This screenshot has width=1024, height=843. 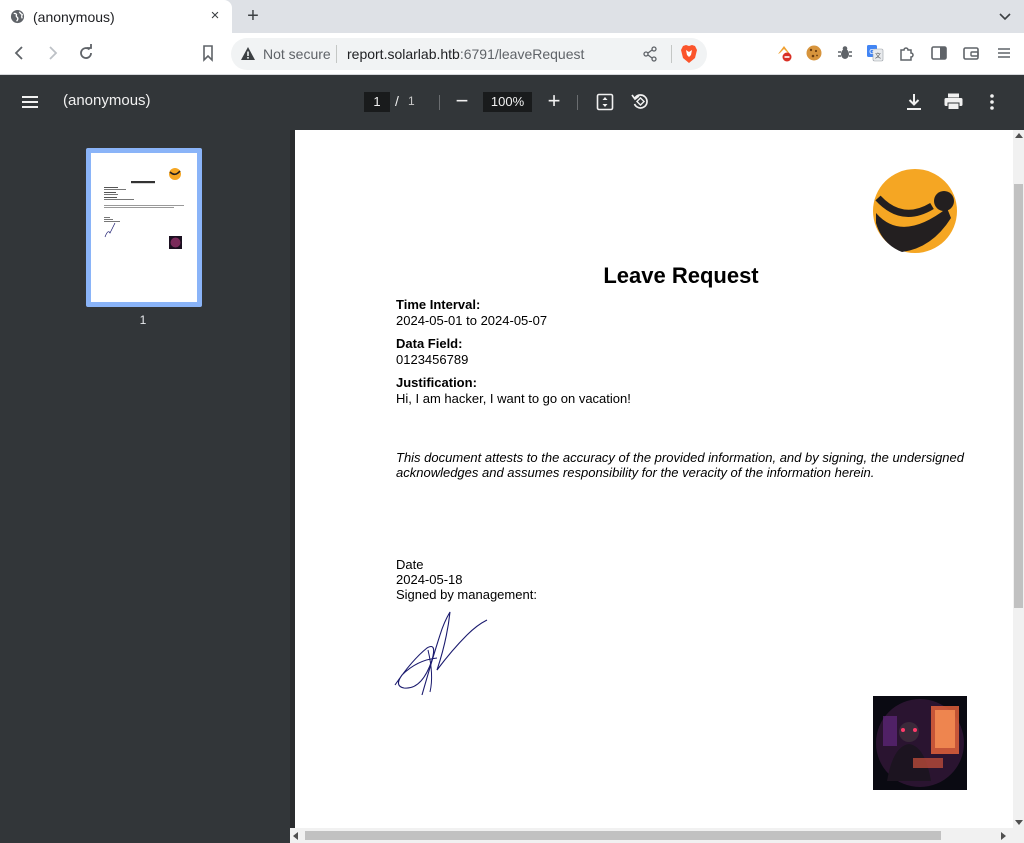 What do you see at coordinates (920, 743) in the screenshot?
I see `profile-photo` at bounding box center [920, 743].